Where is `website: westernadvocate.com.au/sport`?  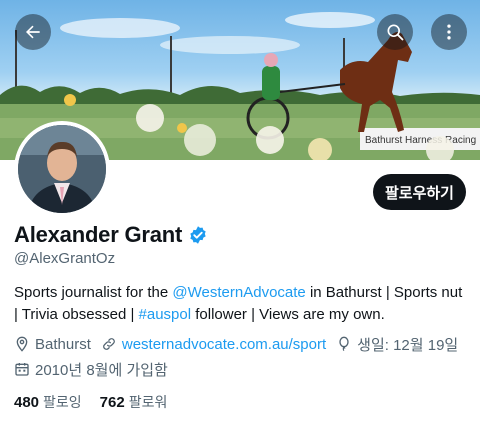
website: westernadvocate.com.au/sport is located at coordinates (213, 344).